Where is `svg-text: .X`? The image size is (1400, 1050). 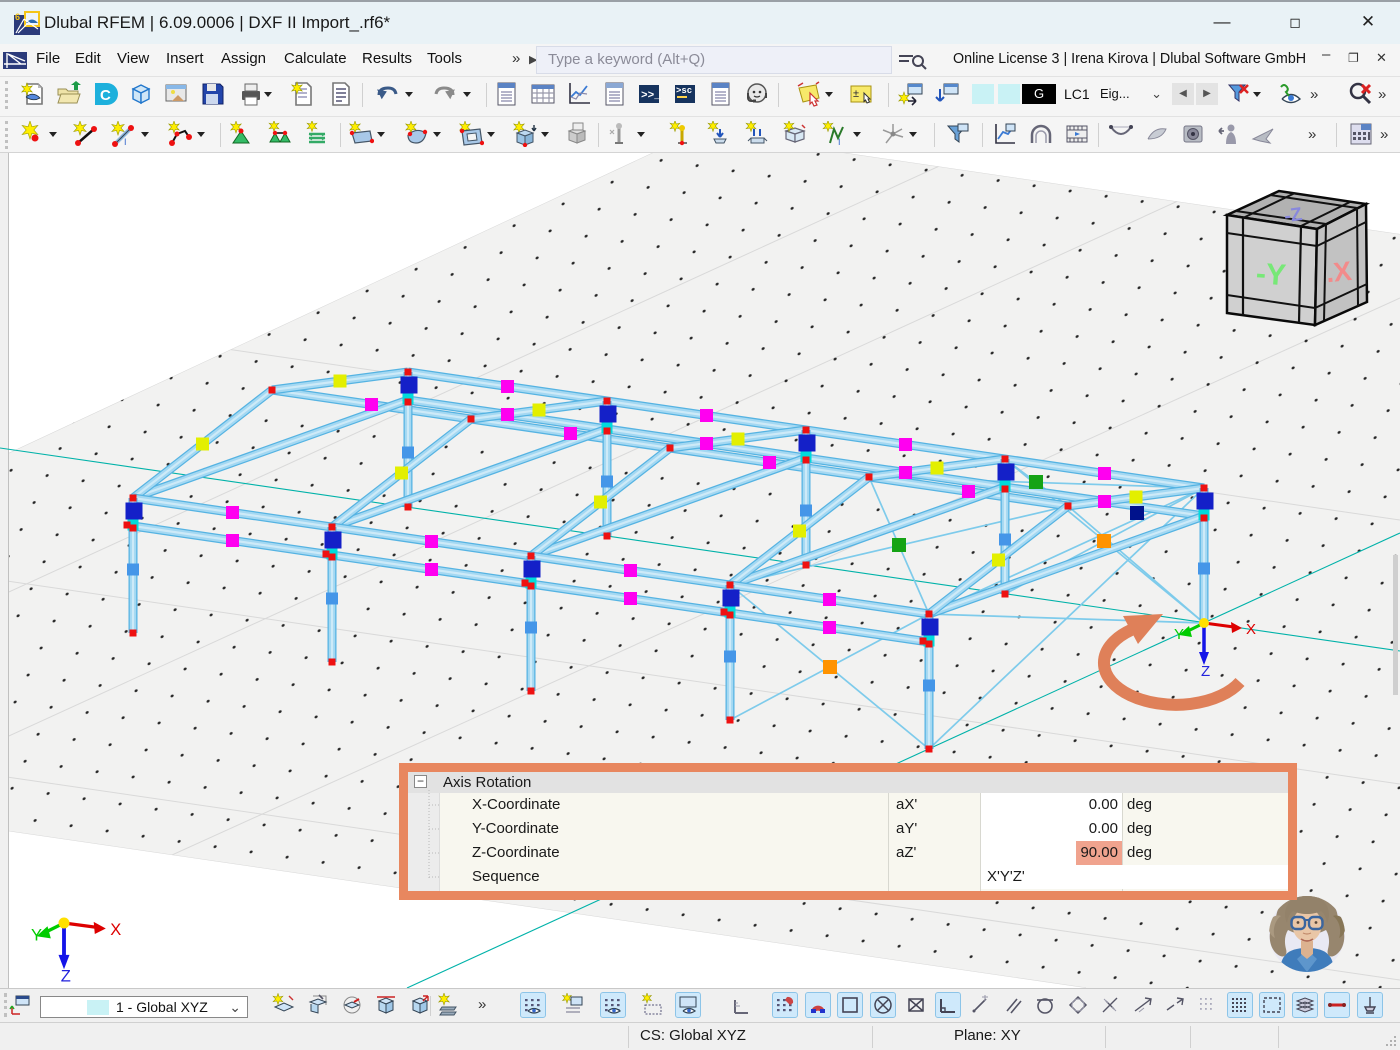
svg-text: .X is located at coordinates (1339, 272).